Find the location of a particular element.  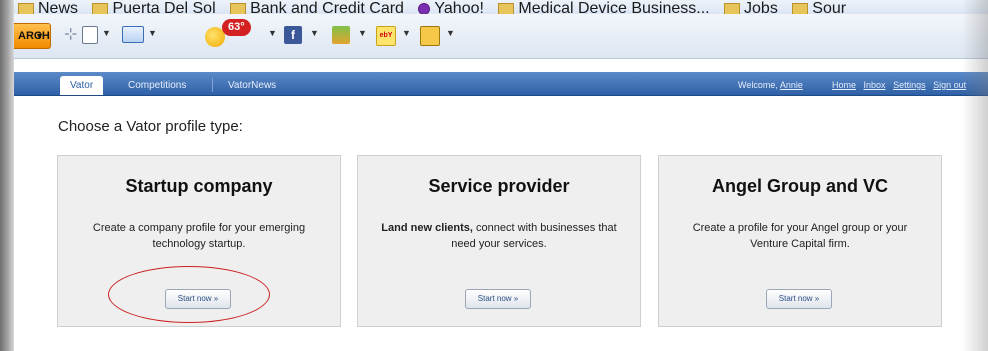

tab-vatornews: VatorNews is located at coordinates (252, 85).